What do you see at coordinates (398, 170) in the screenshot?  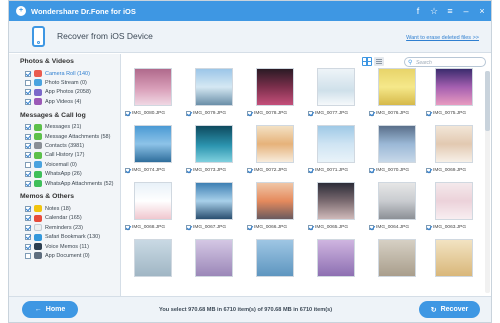 I see `photo-caption: IMG_0070.JPG` at bounding box center [398, 170].